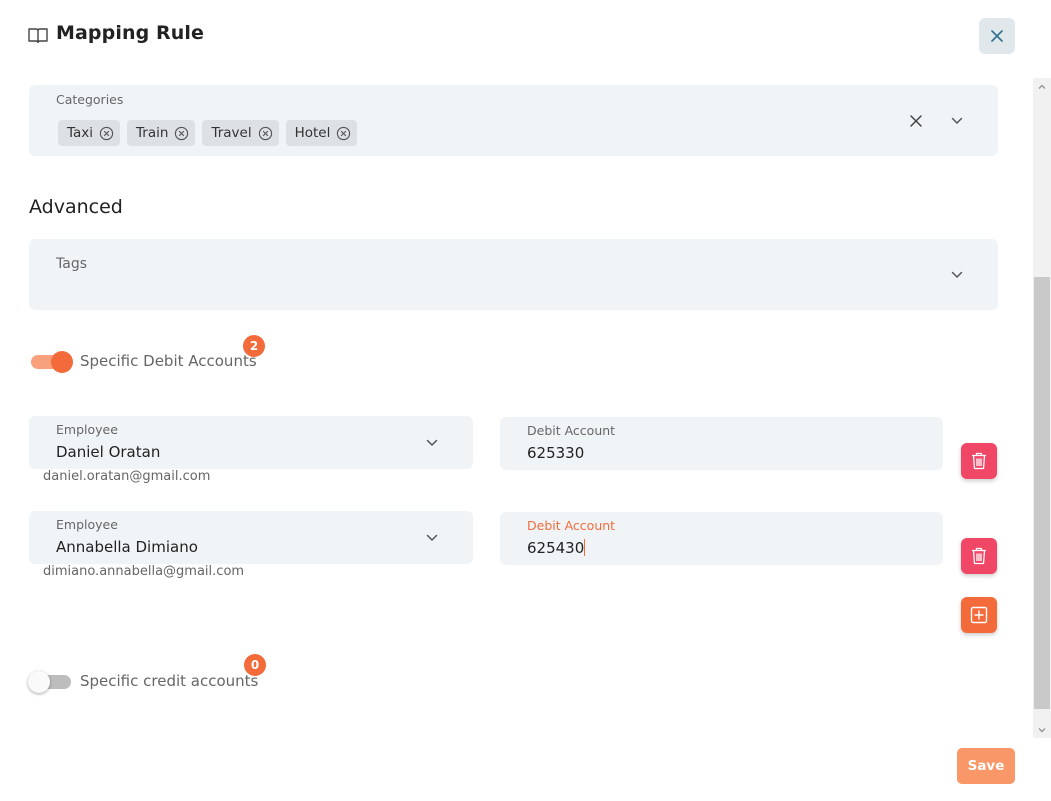  I want to click on debit-account-input: Debit Account 625330, so click(721, 443).